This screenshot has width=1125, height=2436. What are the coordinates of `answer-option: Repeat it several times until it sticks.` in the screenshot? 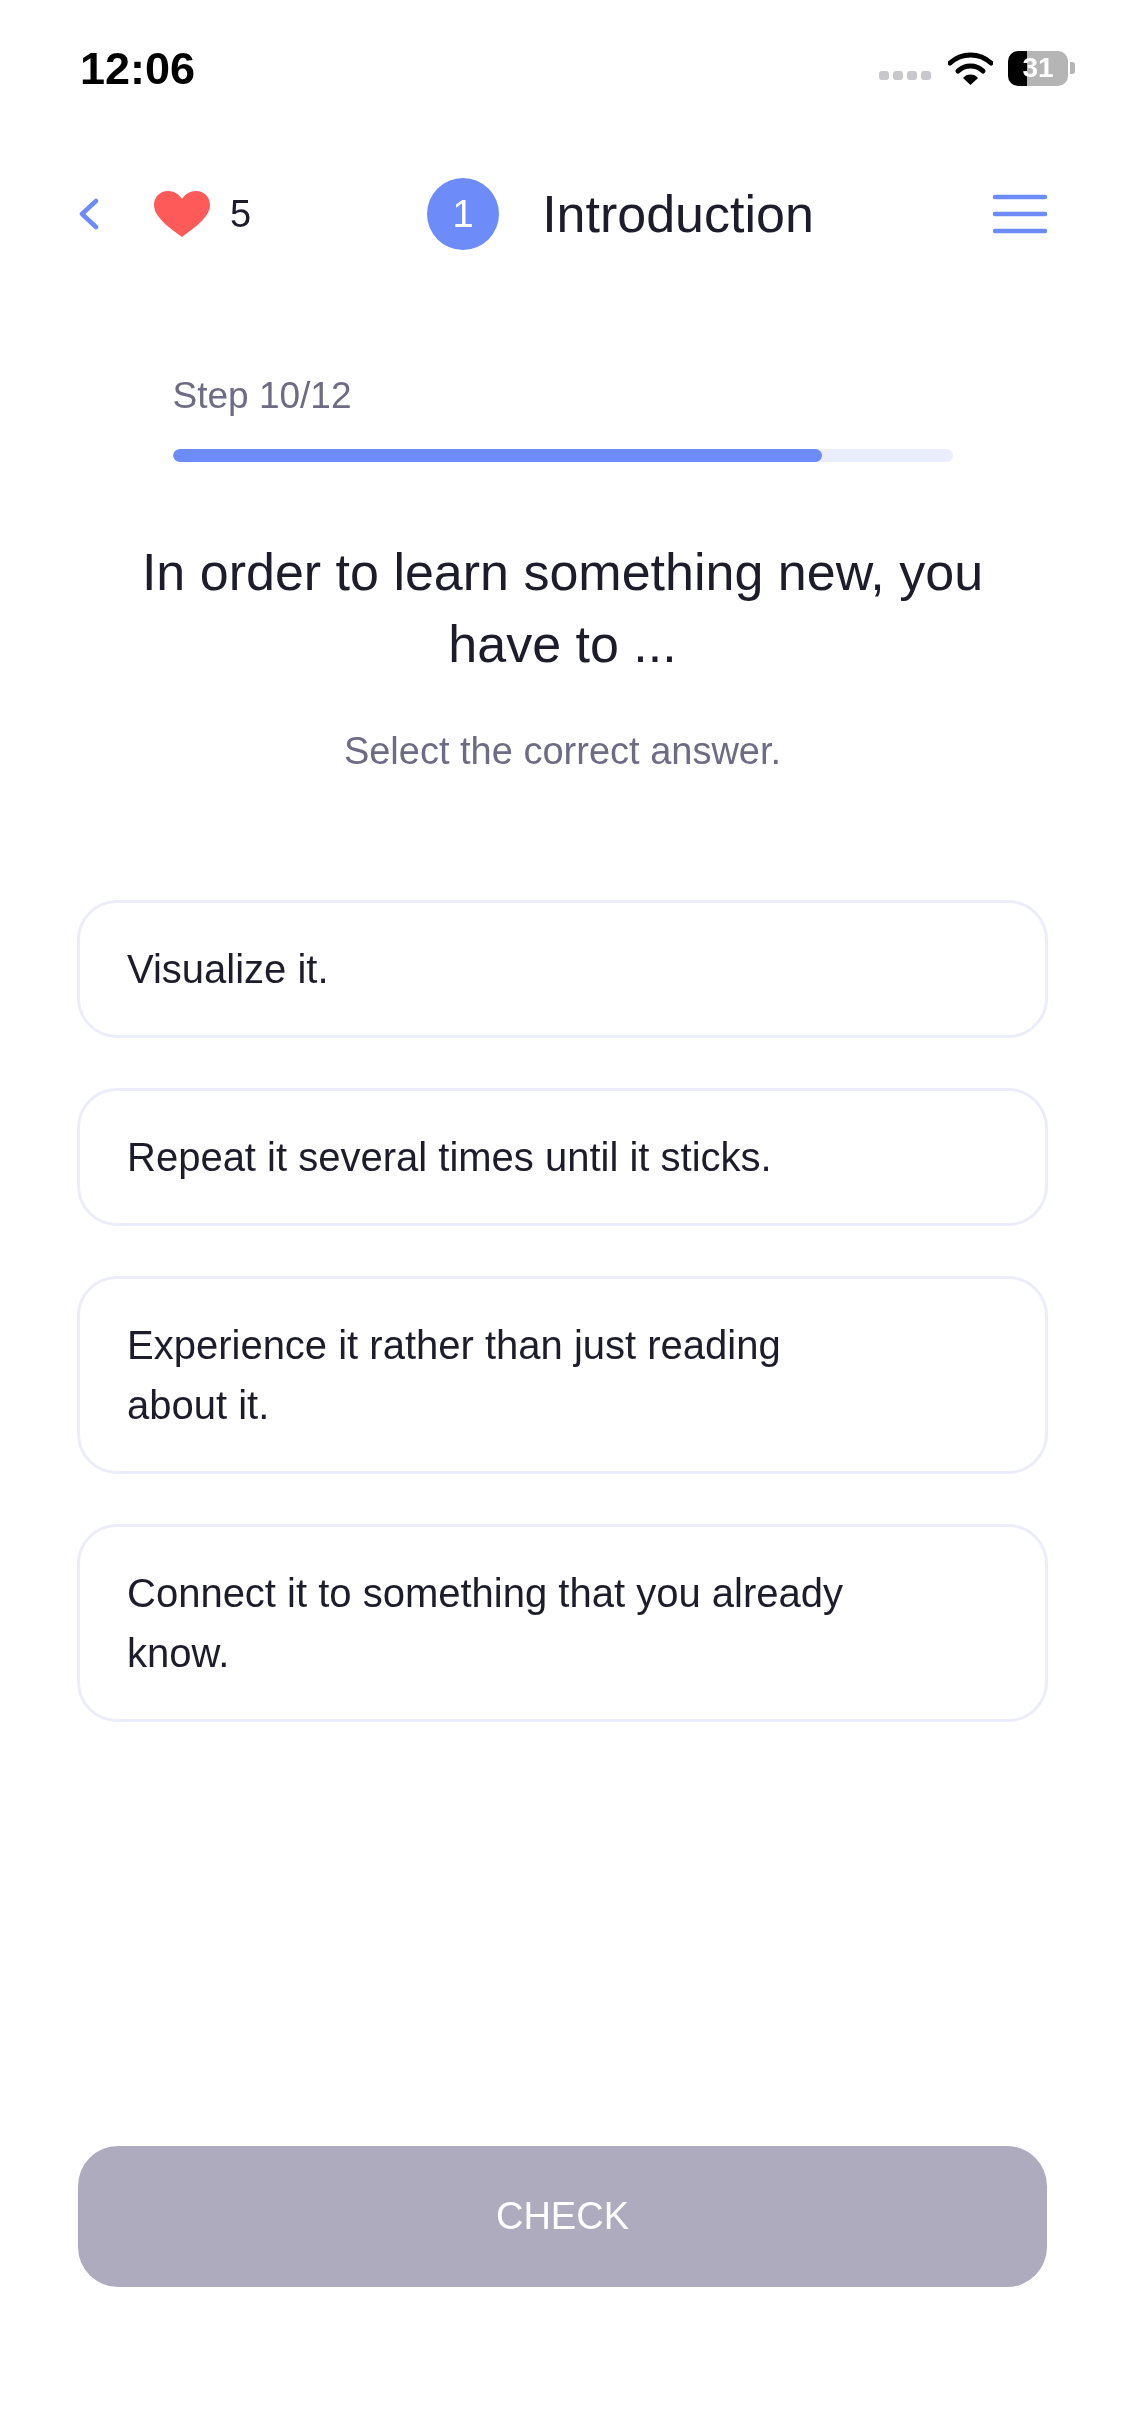 It's located at (562, 1157).